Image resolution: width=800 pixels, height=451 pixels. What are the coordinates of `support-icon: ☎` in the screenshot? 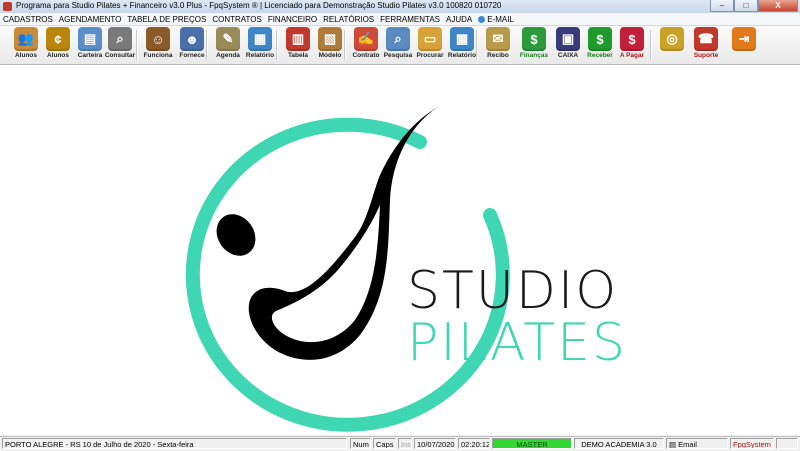 It's located at (706, 39).